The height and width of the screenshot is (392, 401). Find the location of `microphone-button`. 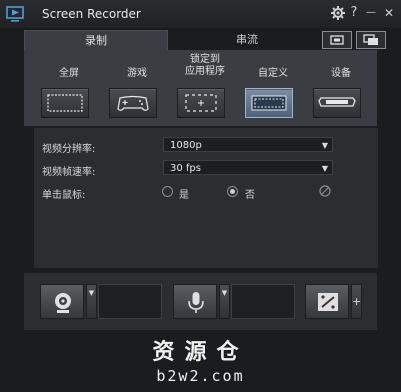

microphone-button is located at coordinates (195, 301).